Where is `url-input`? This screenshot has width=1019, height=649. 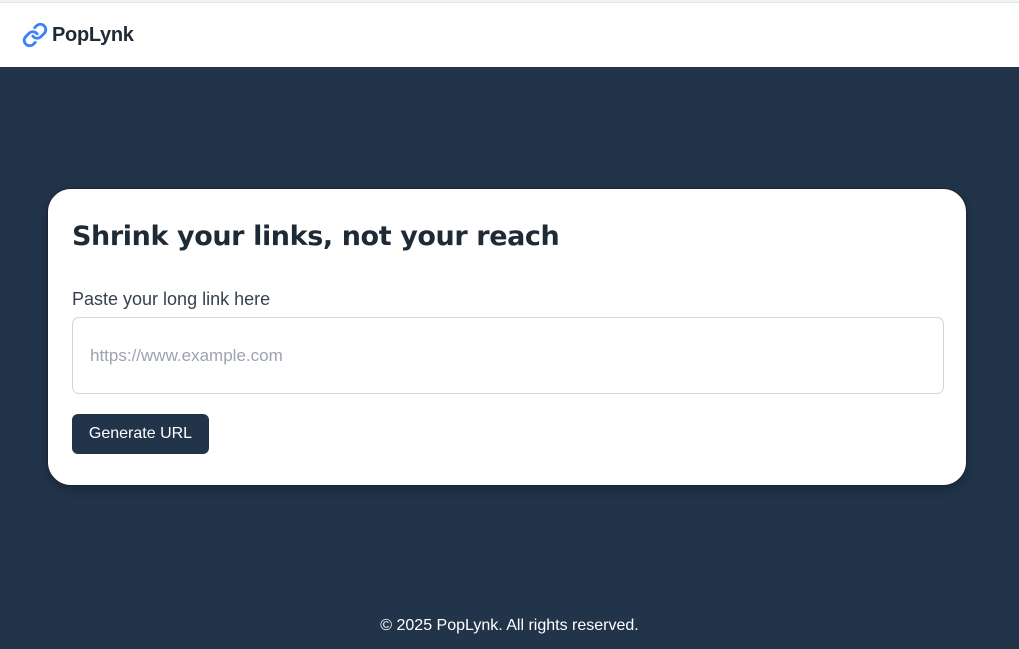
url-input is located at coordinates (508, 355).